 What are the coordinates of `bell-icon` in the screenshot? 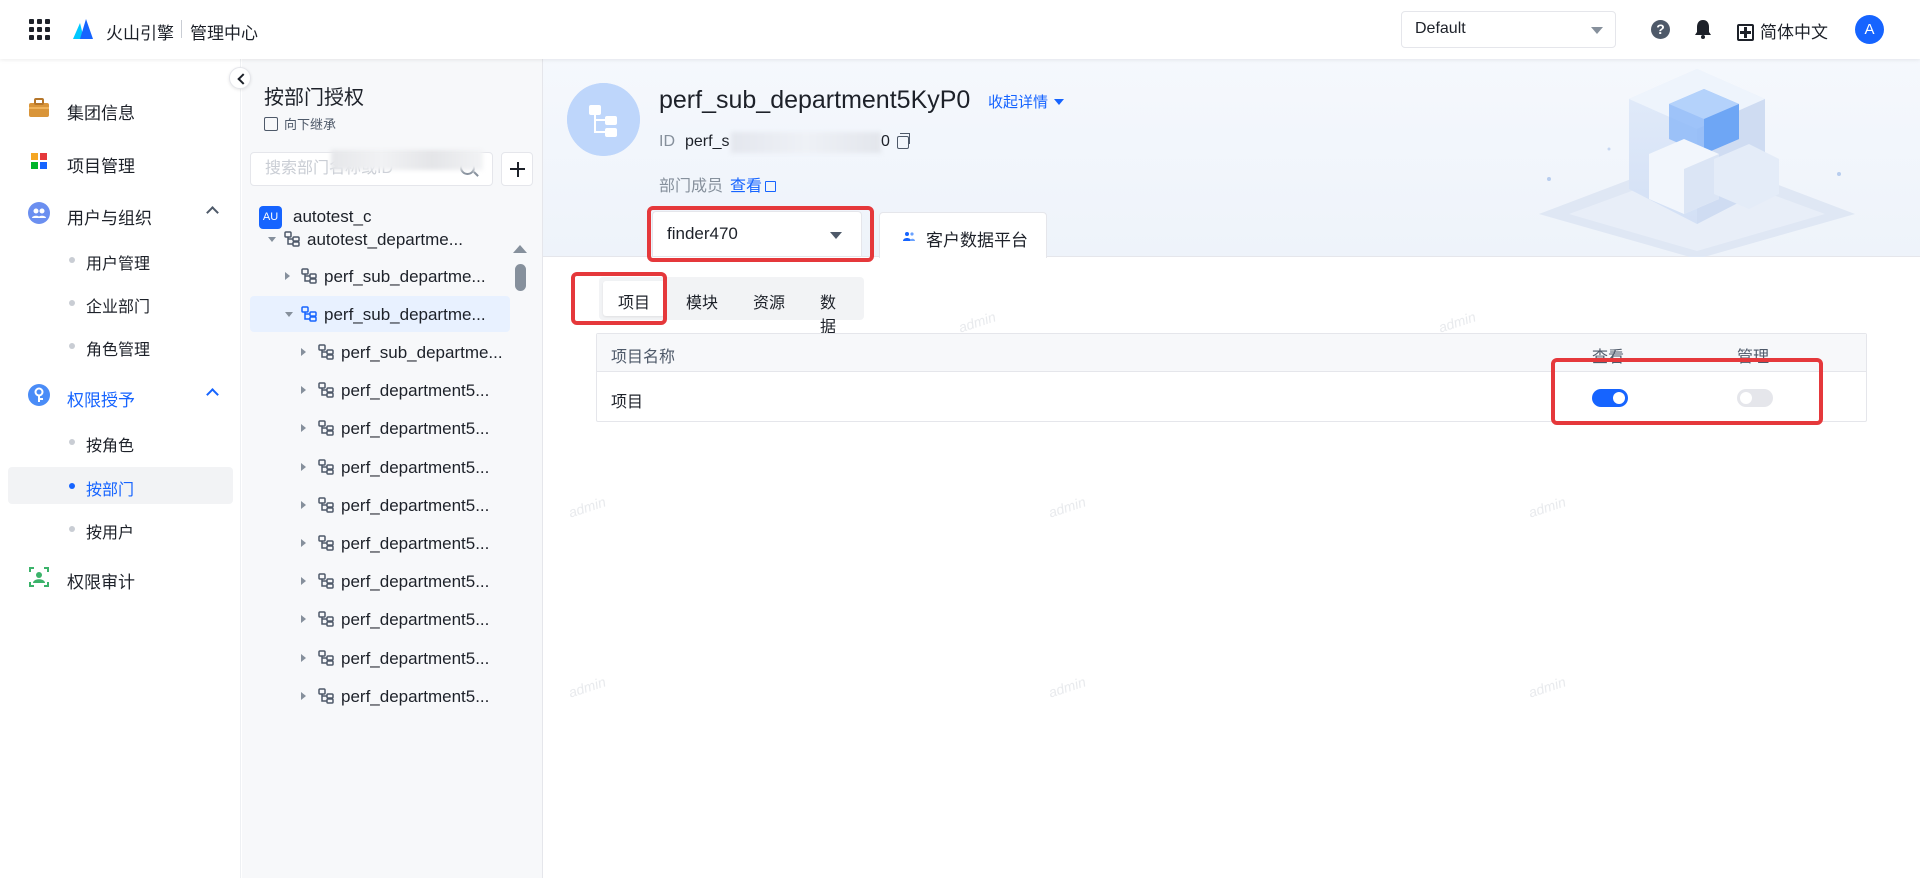 It's located at (1703, 29).